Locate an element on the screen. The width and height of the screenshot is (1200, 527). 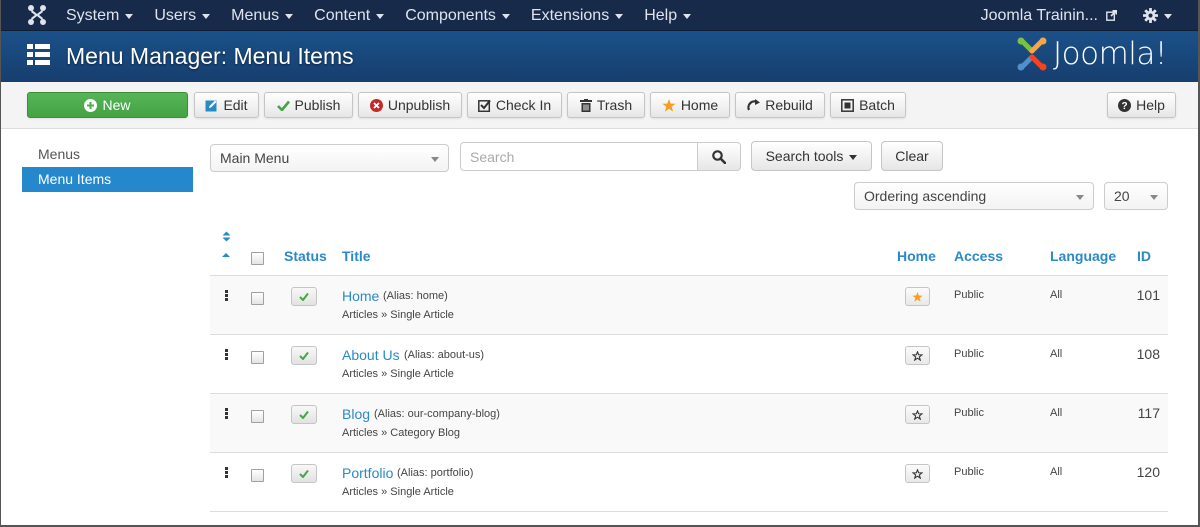
edit-button: Edit is located at coordinates (226, 105).